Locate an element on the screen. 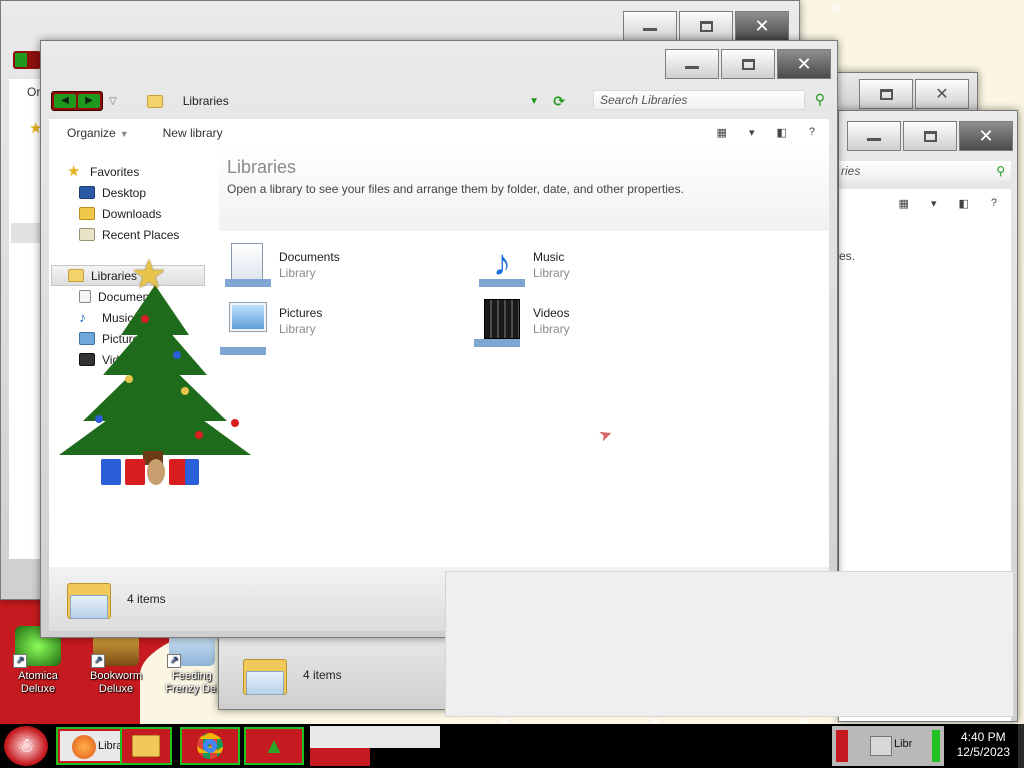 Image resolution: width=1024 pixels, height=768 pixels. taskbar-red-strip is located at coordinates (340, 757).